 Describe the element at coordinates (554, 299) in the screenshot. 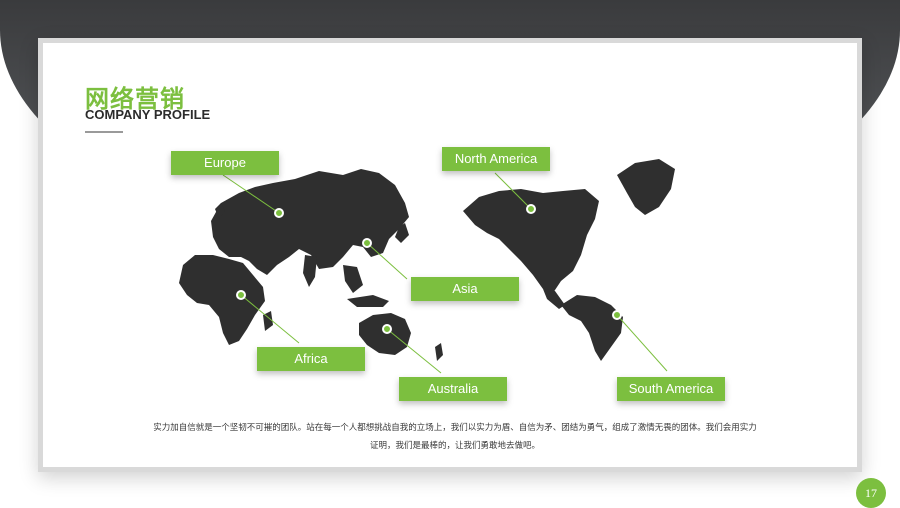

I see `central-america` at that location.